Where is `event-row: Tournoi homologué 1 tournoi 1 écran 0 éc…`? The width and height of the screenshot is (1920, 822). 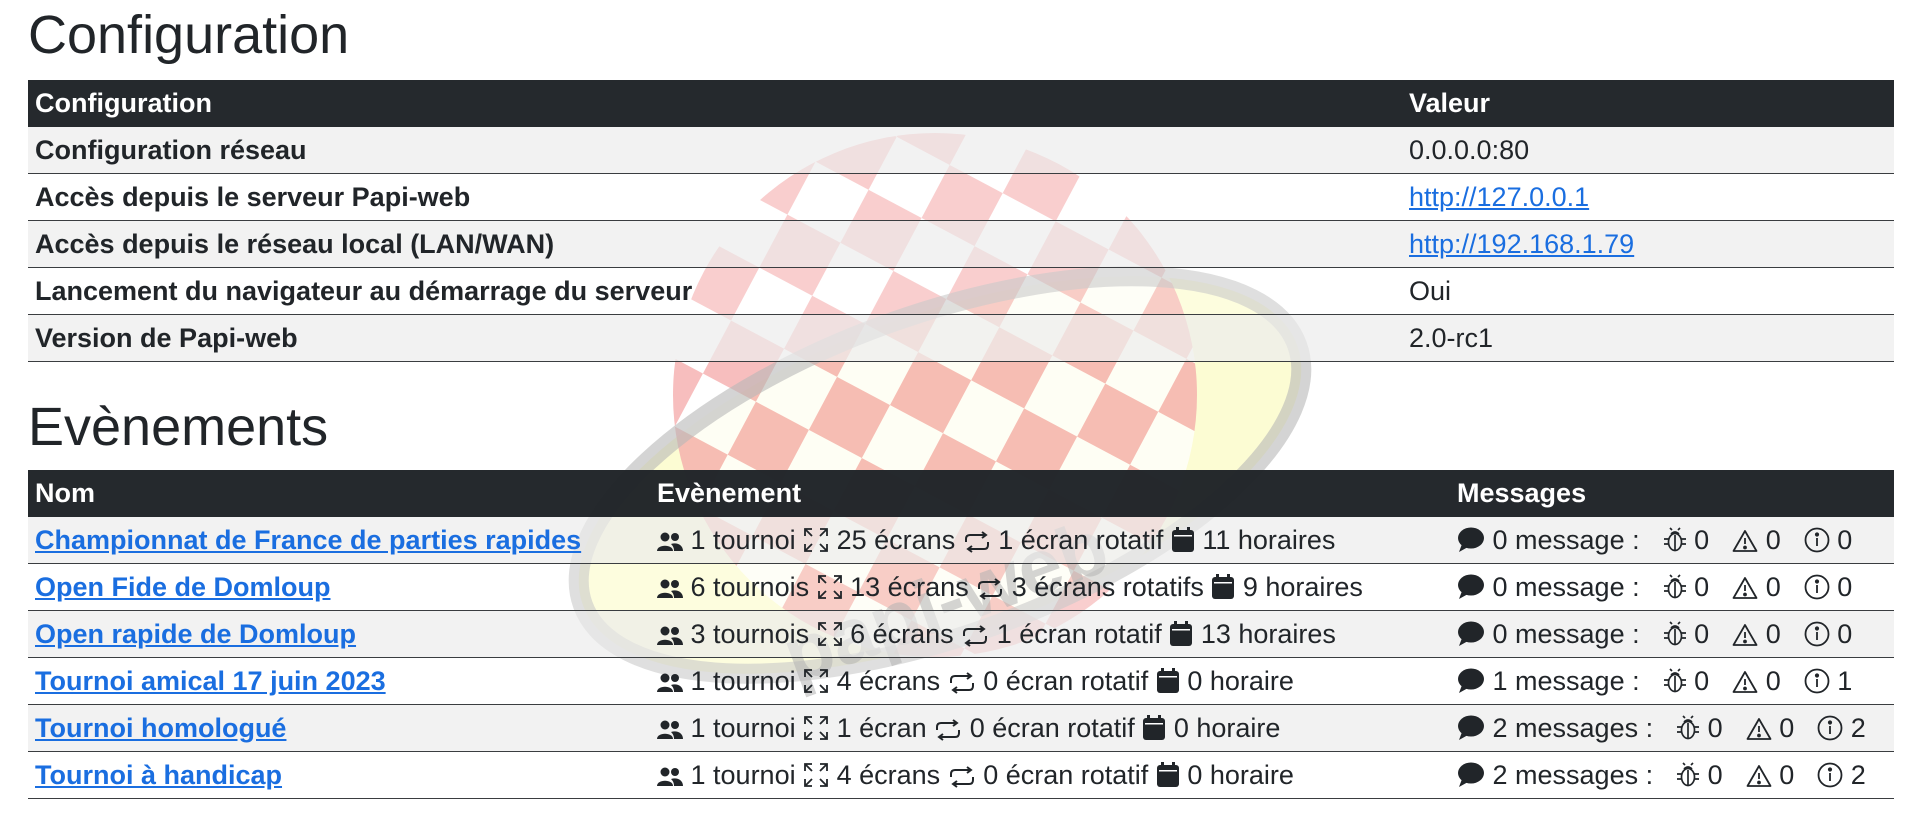
event-row: Tournoi homologué 1 tournoi 1 écran 0 éc… is located at coordinates (961, 728).